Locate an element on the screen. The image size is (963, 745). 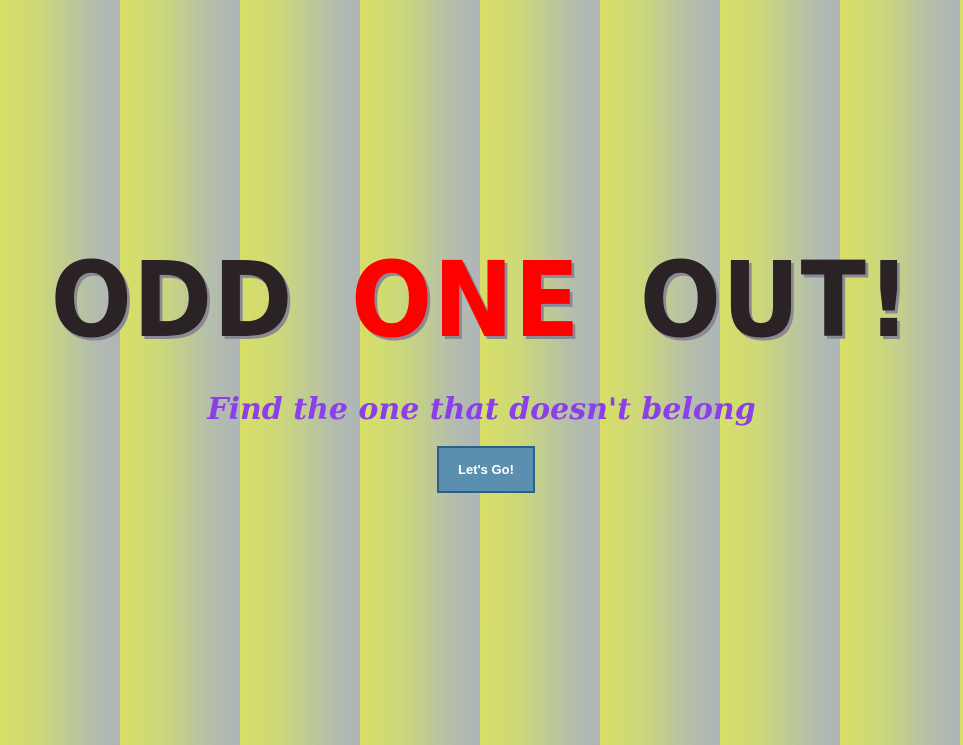
title-word-odd: ODD is located at coordinates (172, 300).